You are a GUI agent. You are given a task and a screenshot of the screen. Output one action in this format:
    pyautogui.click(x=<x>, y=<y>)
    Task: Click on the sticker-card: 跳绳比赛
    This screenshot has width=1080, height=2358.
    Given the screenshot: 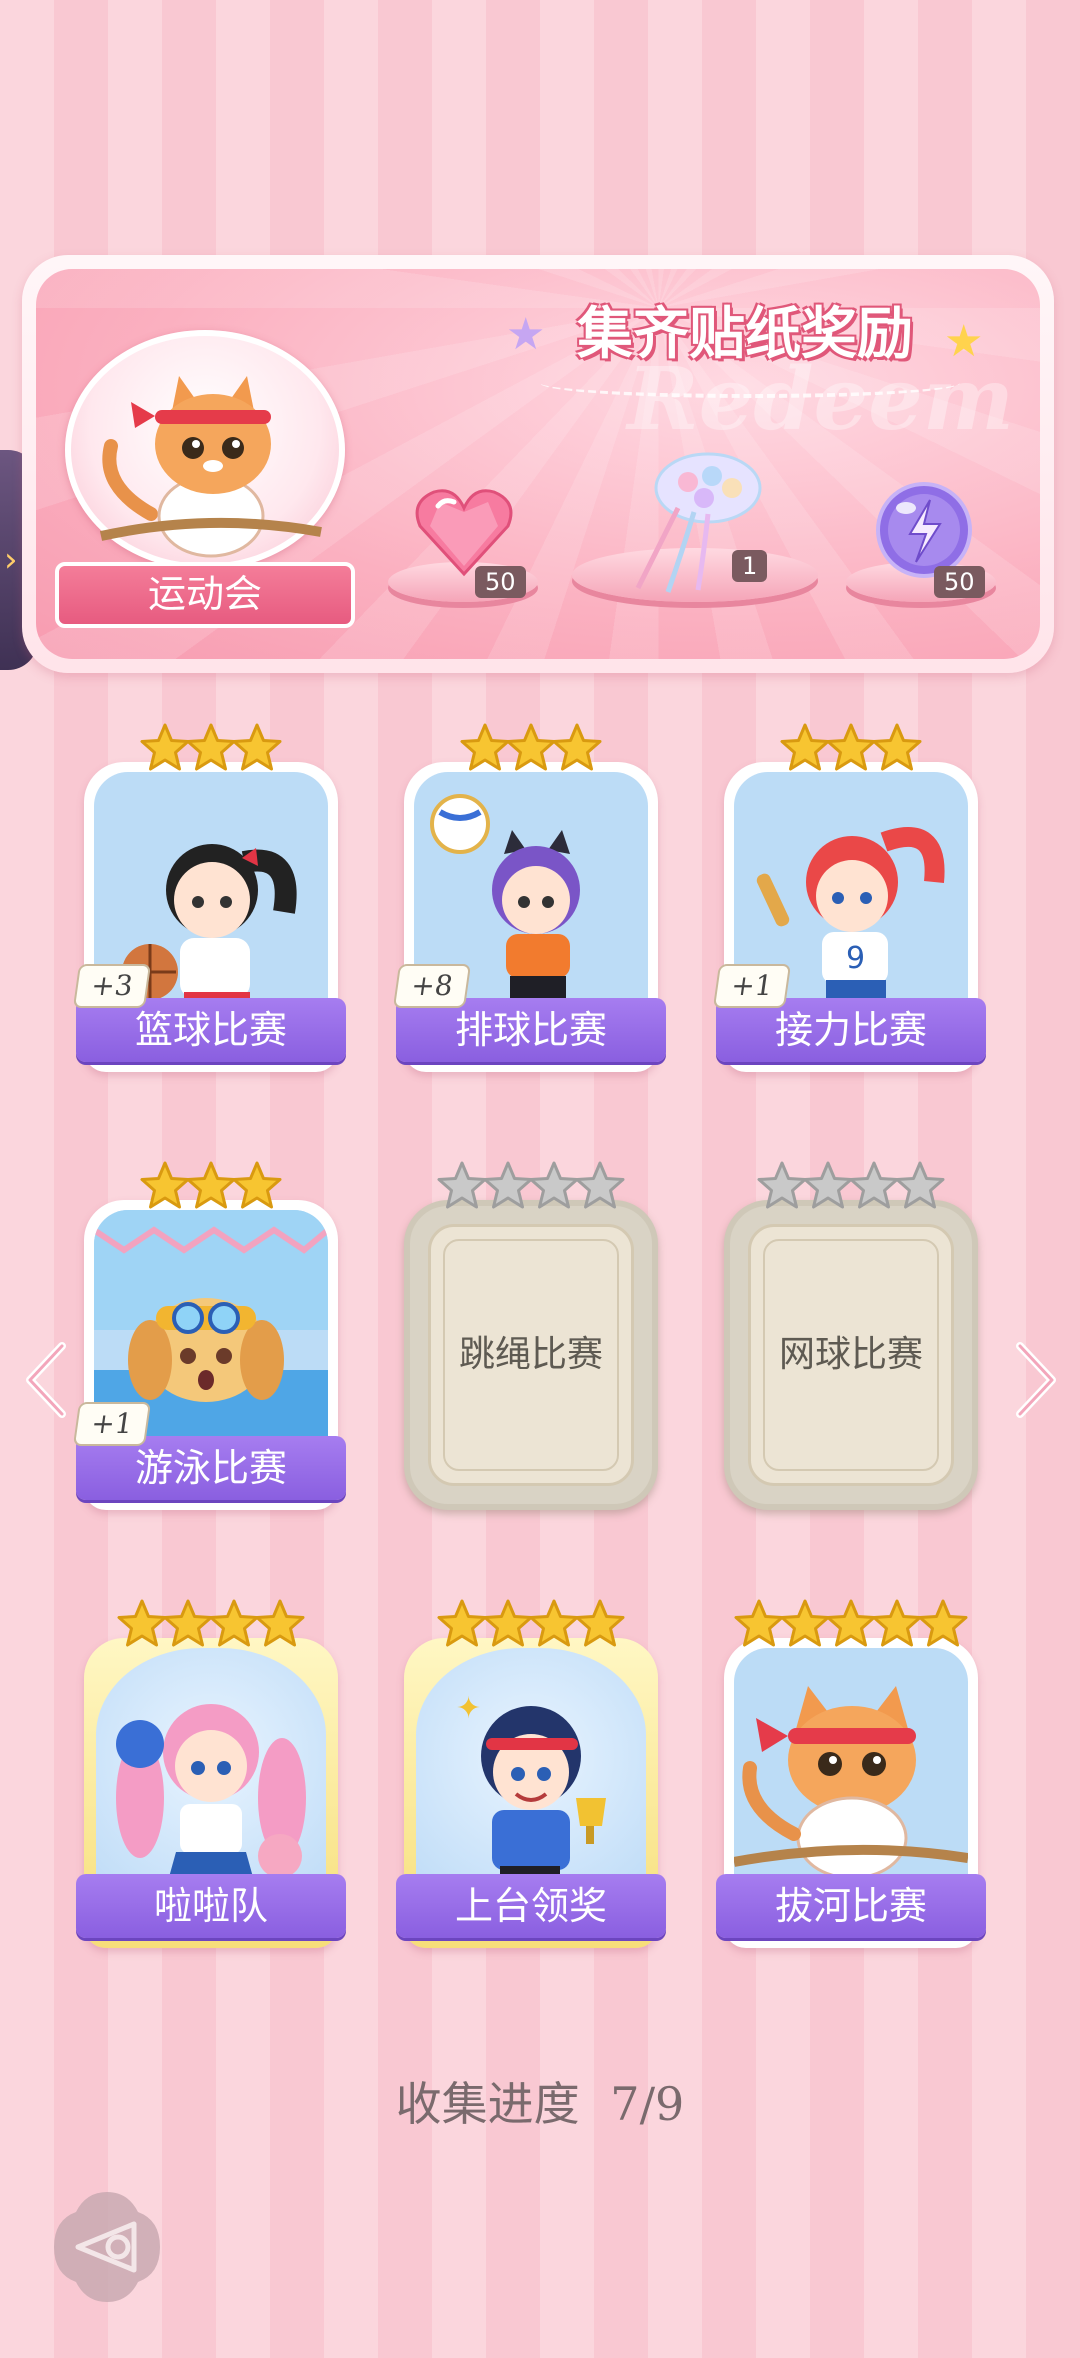 What is the action you would take?
    pyautogui.click(x=531, y=1335)
    